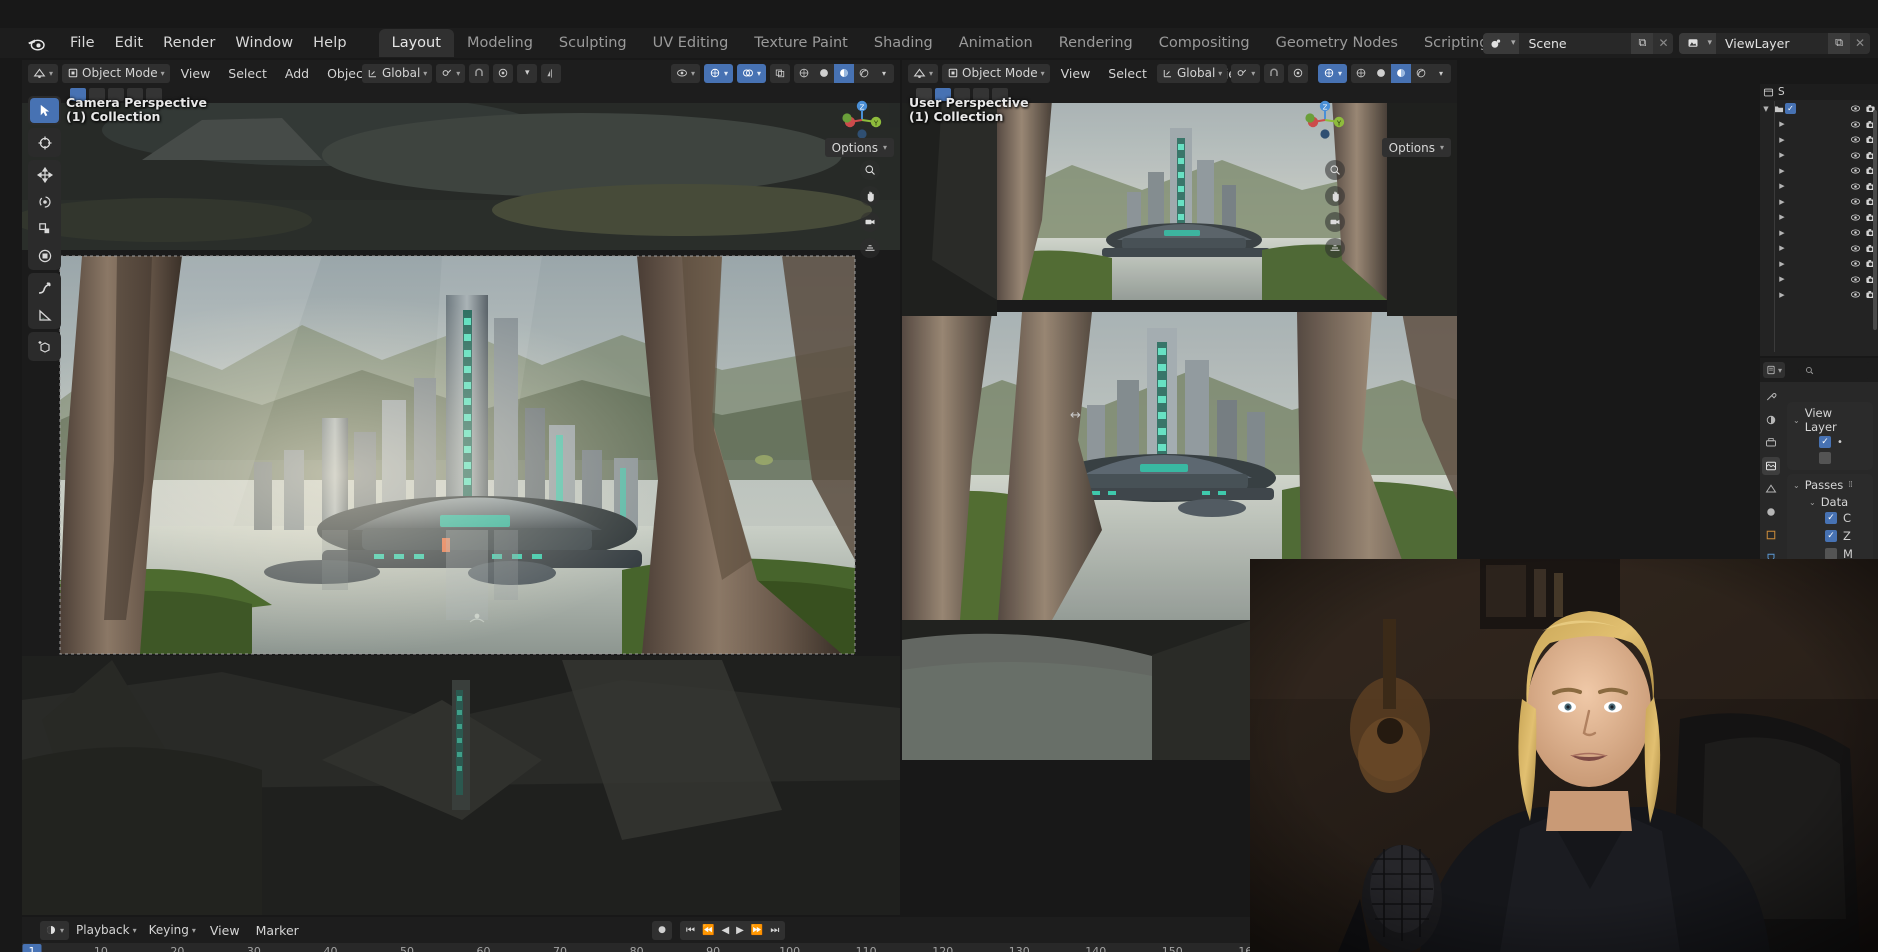  Describe the element at coordinates (1514, 43) in the screenshot. I see `scene-chevron-down-icon: ▾` at that location.